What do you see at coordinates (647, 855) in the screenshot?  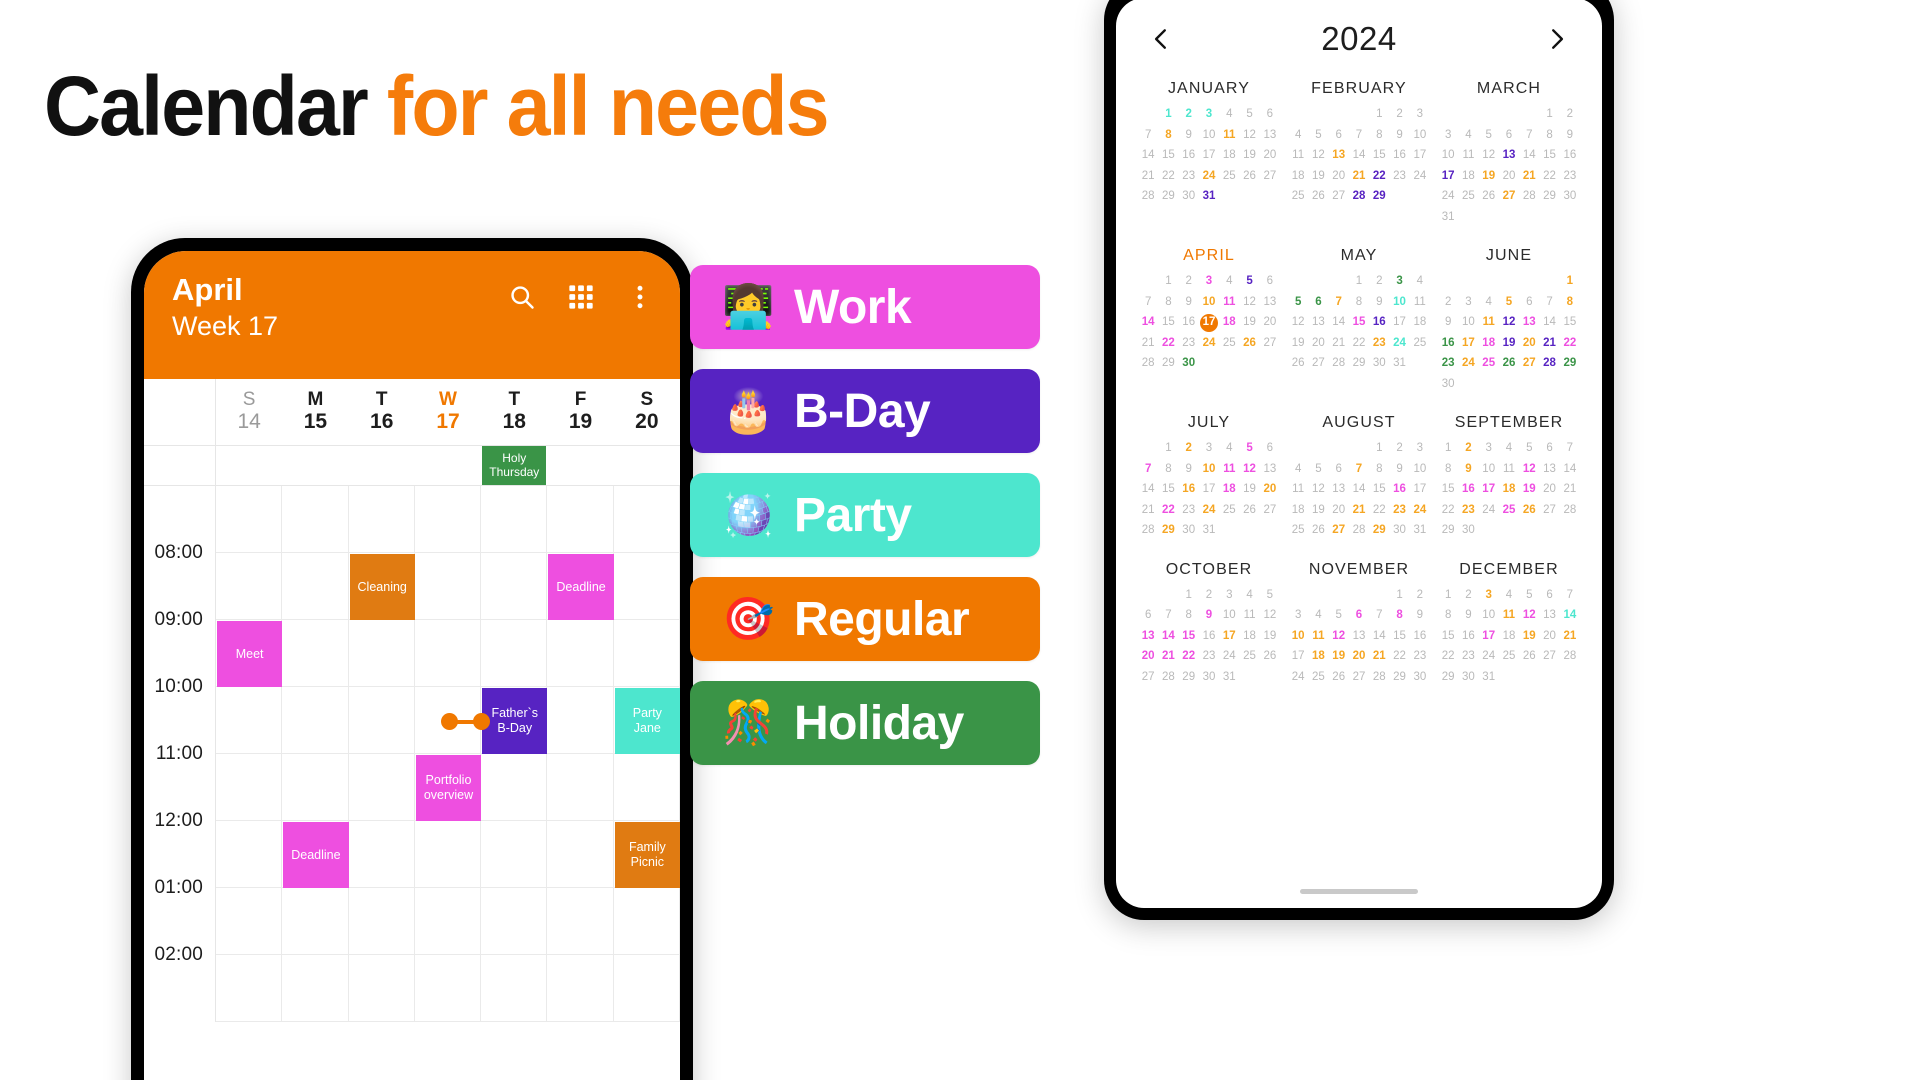 I see `calendar-event: Family Picnic` at bounding box center [647, 855].